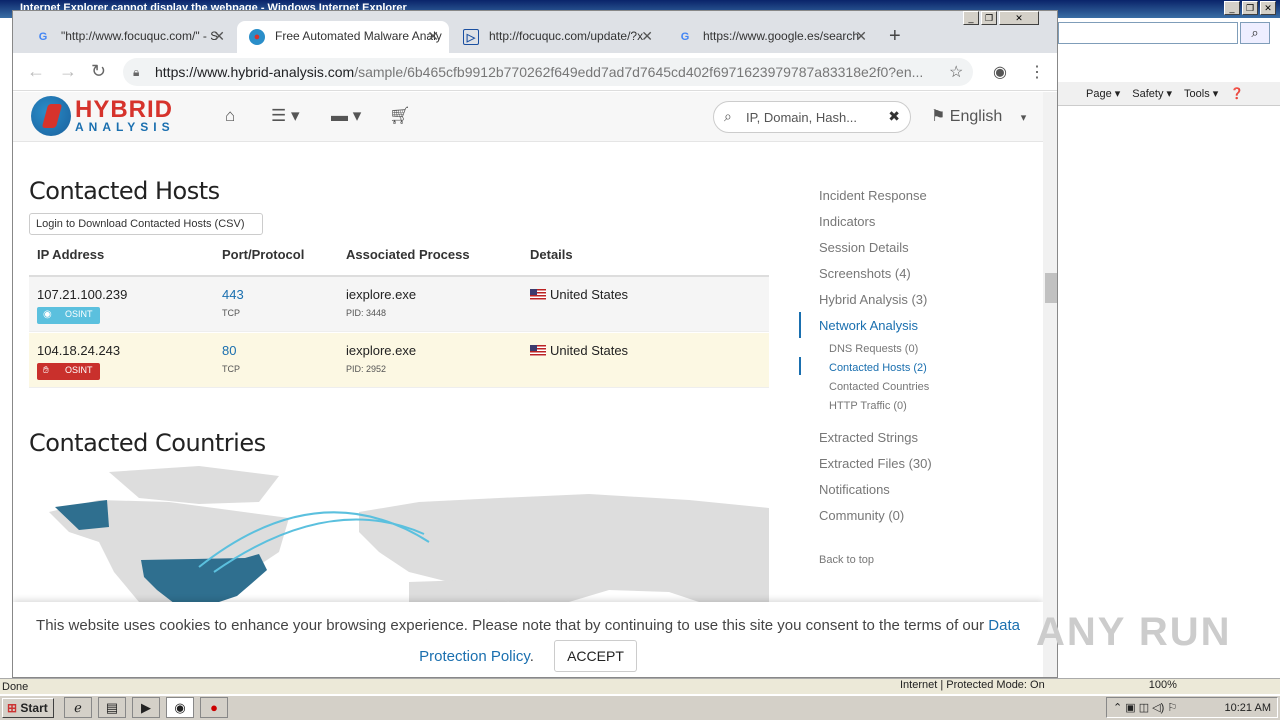  Describe the element at coordinates (343, 37) in the screenshot. I see `tab-hybrid-analysis: ● Free Automated Malware Analy ✕` at that location.